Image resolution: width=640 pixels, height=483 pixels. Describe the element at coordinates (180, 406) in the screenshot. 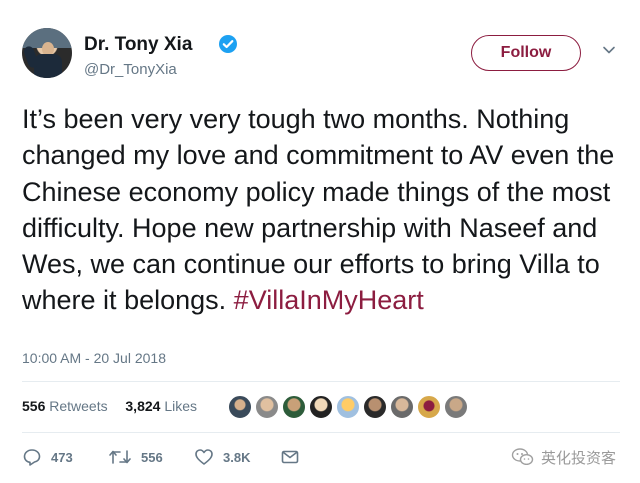

I see `likes-label: Likes` at that location.